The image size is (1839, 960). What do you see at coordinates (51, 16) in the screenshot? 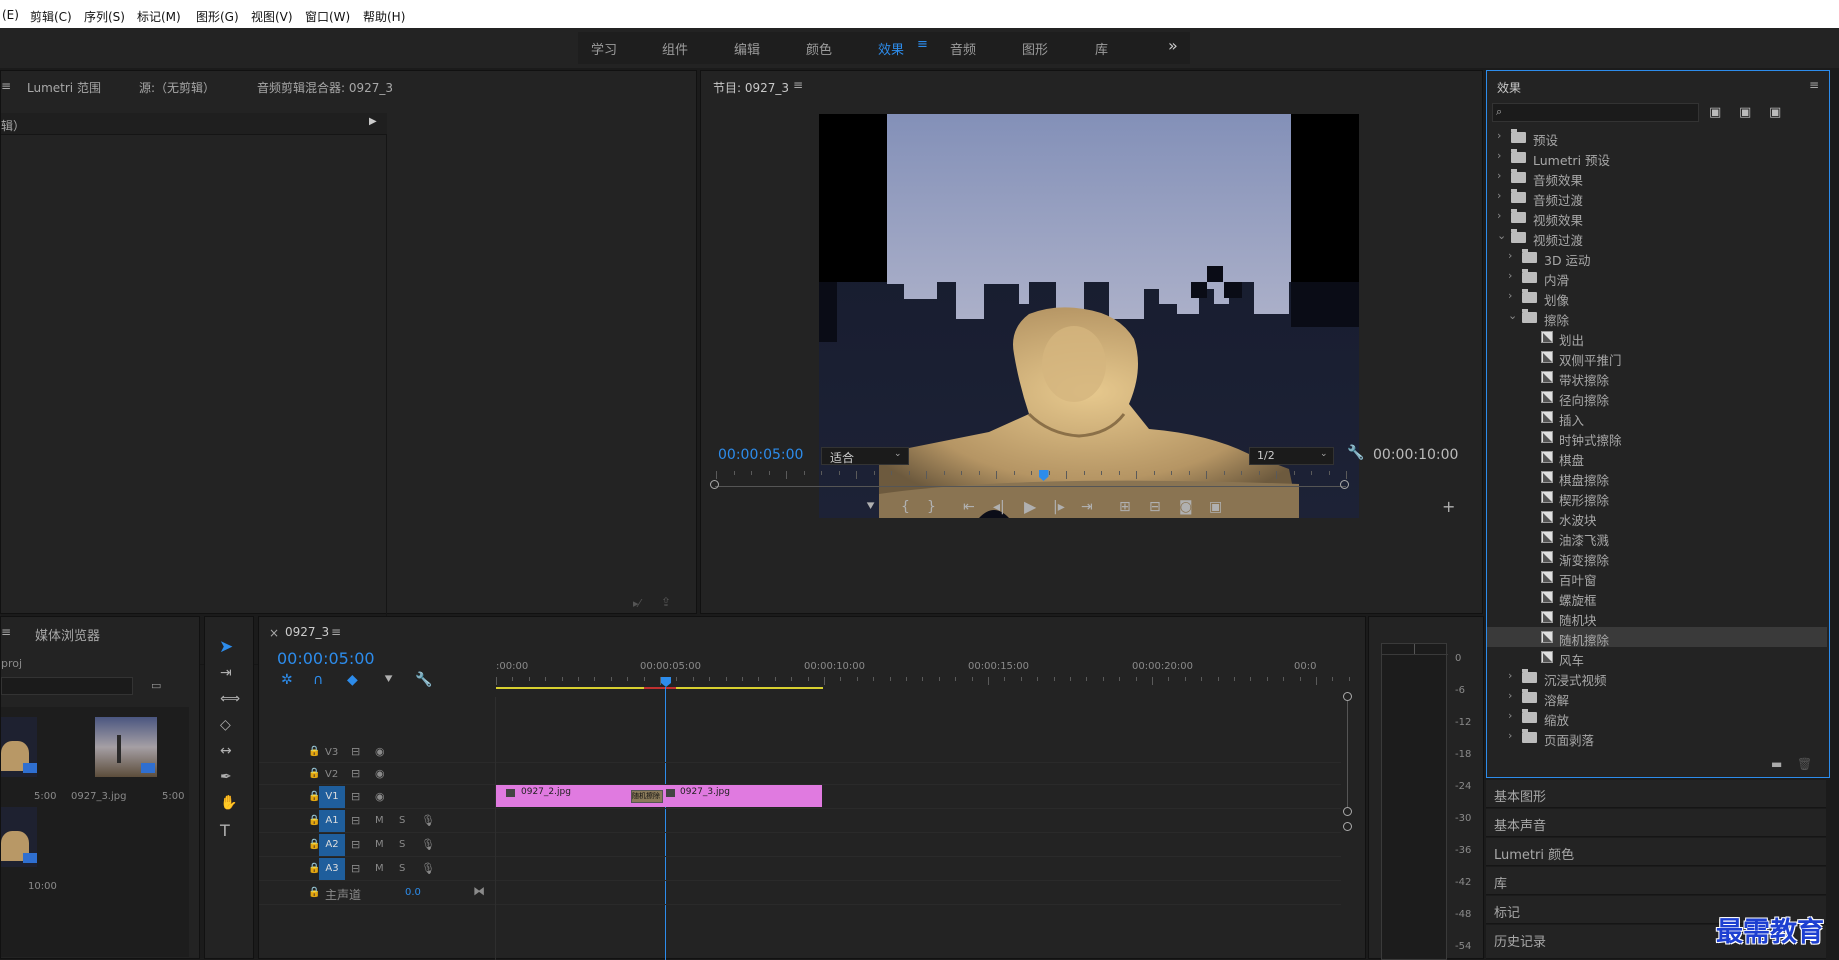
I see `menu-clip: 剪辑(C)` at bounding box center [51, 16].